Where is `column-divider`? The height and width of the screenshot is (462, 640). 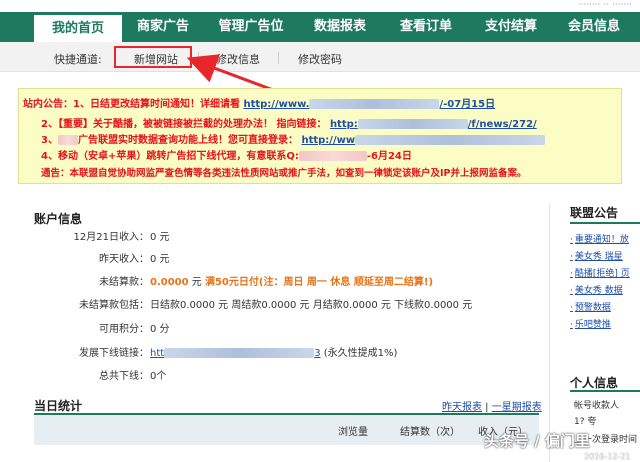 column-divider is located at coordinates (549, 333).